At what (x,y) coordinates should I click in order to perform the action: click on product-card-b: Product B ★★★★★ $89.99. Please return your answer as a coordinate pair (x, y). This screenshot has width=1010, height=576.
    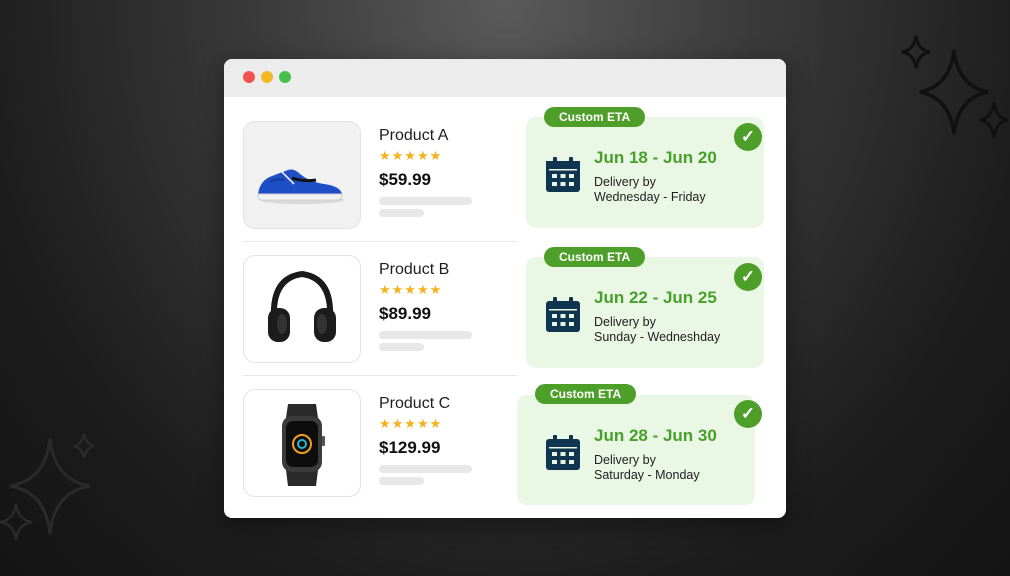
    Looking at the image, I should click on (380, 309).